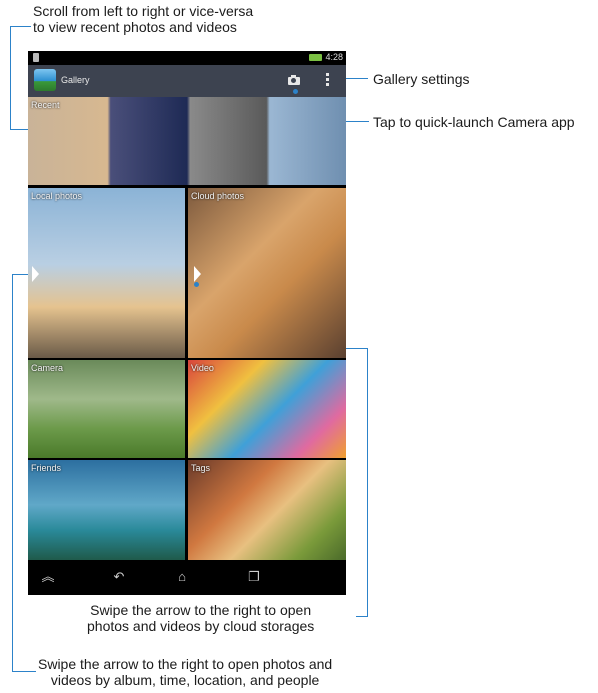 The width and height of the screenshot is (598, 693). What do you see at coordinates (75, 80) in the screenshot?
I see `app-title: Gallery` at bounding box center [75, 80].